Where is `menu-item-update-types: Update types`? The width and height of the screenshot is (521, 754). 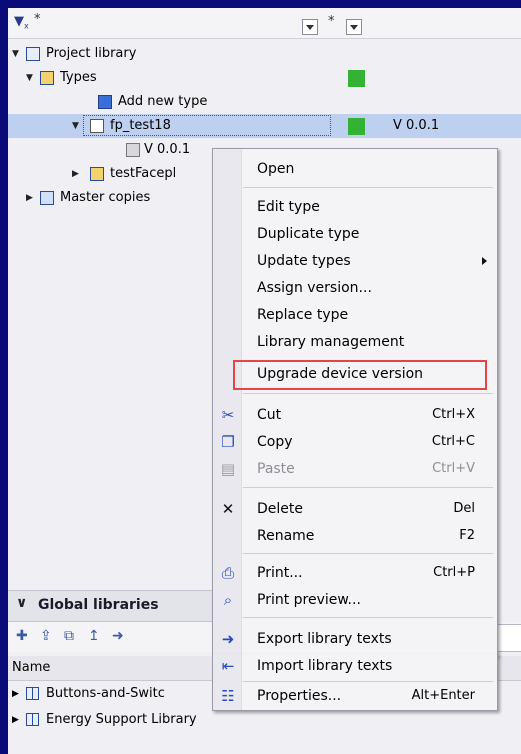
menu-item-update-types: Update types is located at coordinates (355, 261).